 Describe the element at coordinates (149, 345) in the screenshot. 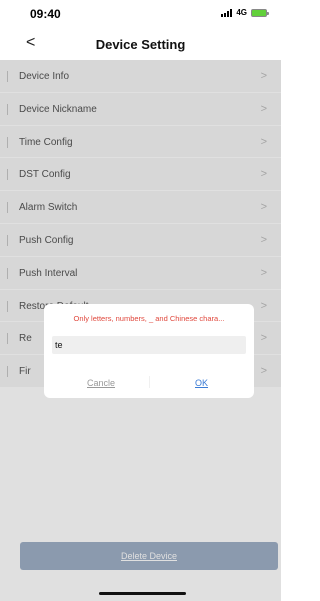

I see `nickname-input` at that location.